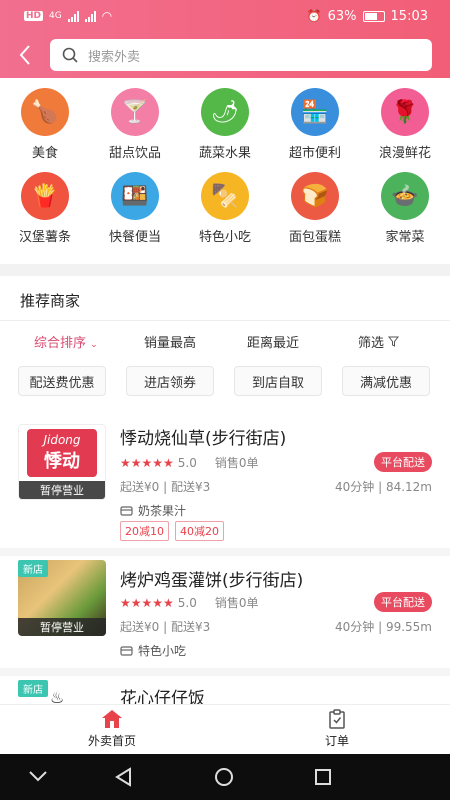 The height and width of the screenshot is (800, 450). What do you see at coordinates (225, 381) in the screenshot?
I see `filter-chips: 配送费优惠 进店领券 到店自取 满减优惠` at bounding box center [225, 381].